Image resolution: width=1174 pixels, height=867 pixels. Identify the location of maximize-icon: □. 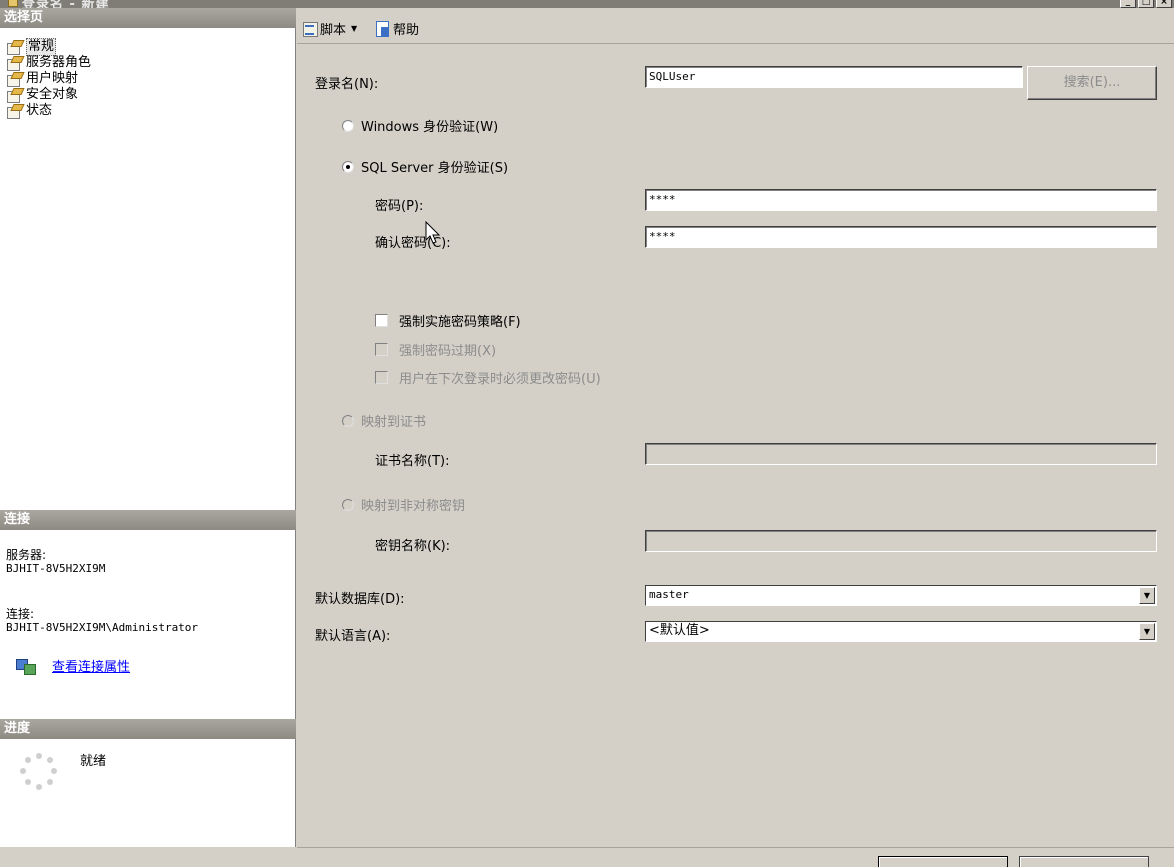
(1146, 4).